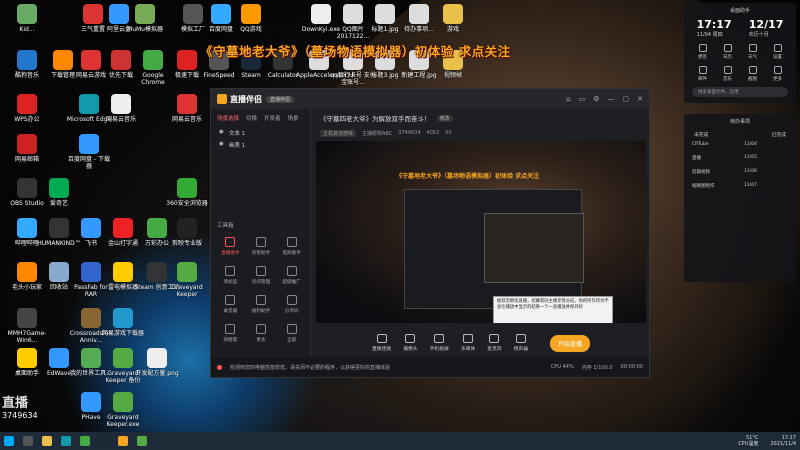 This screenshot has height=450, width=800. I want to click on widget-item: 邮件, so click(702, 74).